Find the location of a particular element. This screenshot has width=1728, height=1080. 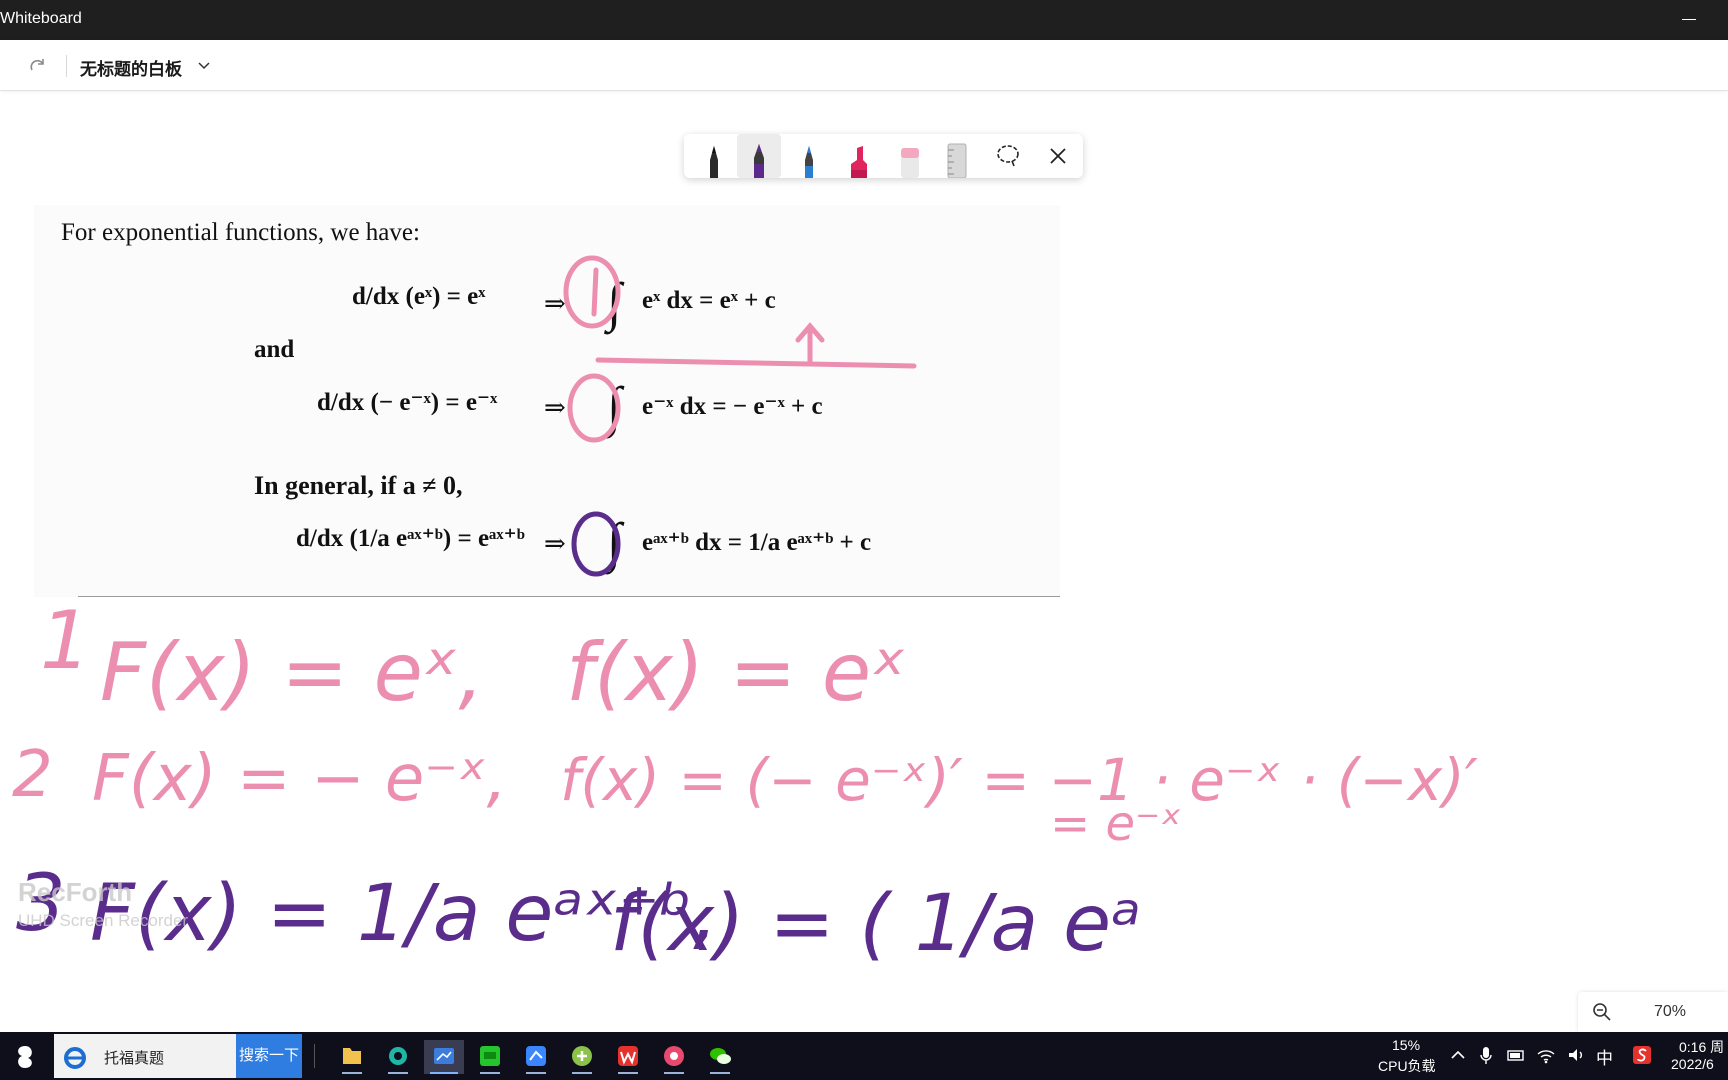

toolbar-separator is located at coordinates (66, 66).